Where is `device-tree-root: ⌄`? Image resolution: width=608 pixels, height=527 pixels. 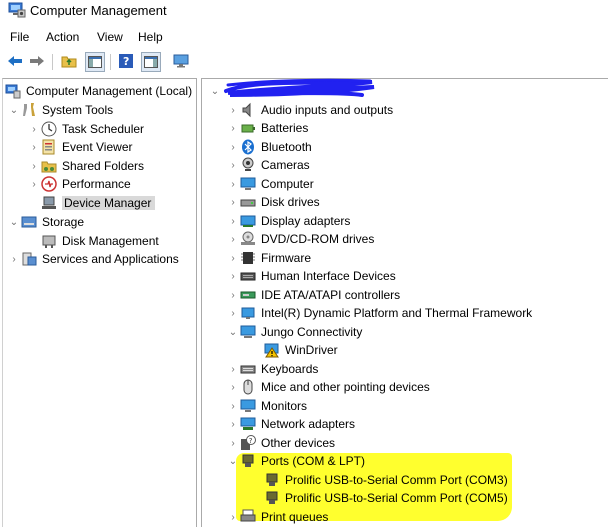
device-tree-root: ⌄ is located at coordinates (215, 91).